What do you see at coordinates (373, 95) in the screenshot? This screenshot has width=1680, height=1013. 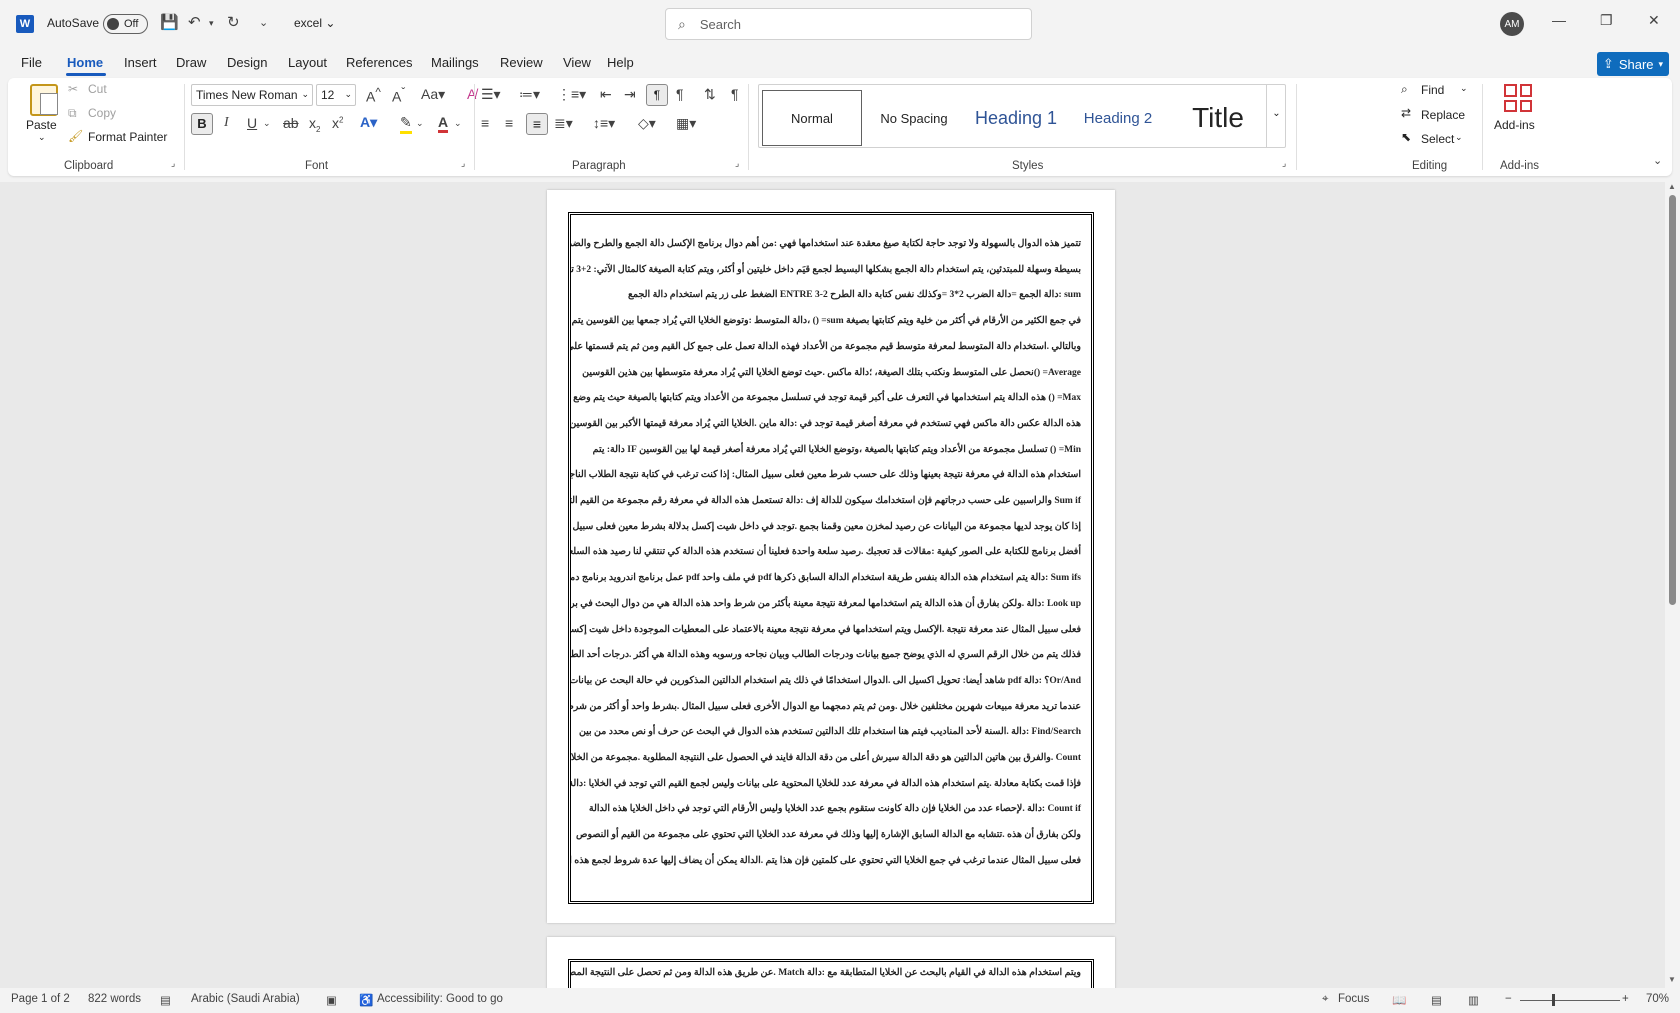 I see `grow-font-icon: A^` at bounding box center [373, 95].